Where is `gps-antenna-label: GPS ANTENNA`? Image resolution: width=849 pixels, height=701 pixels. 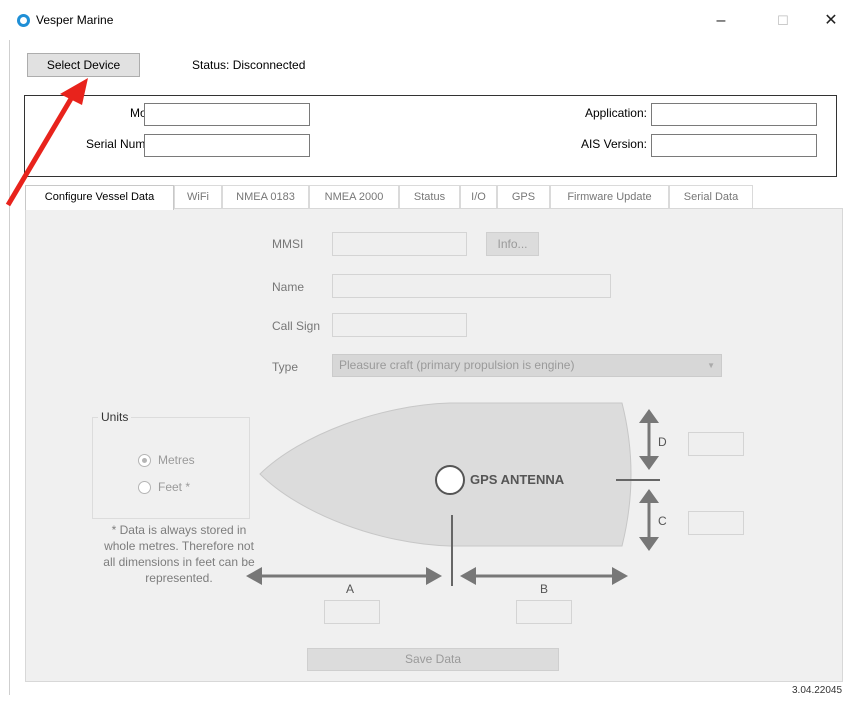 gps-antenna-label: GPS ANTENNA is located at coordinates (517, 479).